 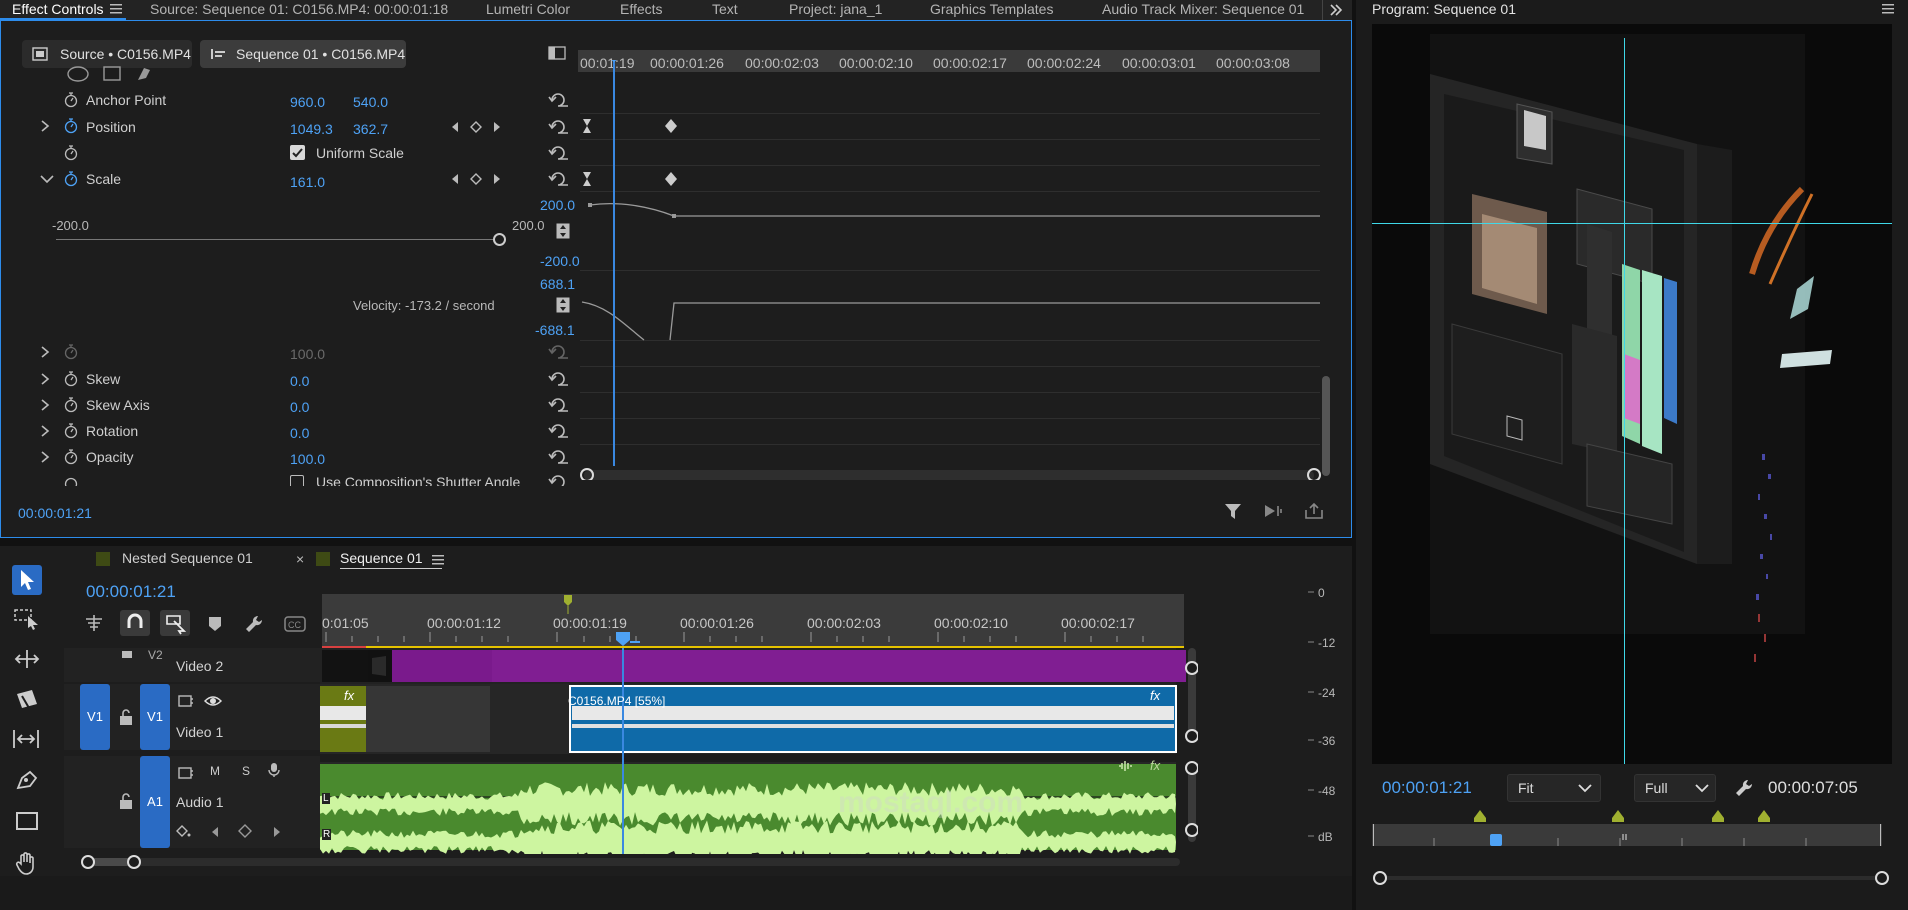 What do you see at coordinates (1744, 788) in the screenshot?
I see `wrench-settings-icon` at bounding box center [1744, 788].